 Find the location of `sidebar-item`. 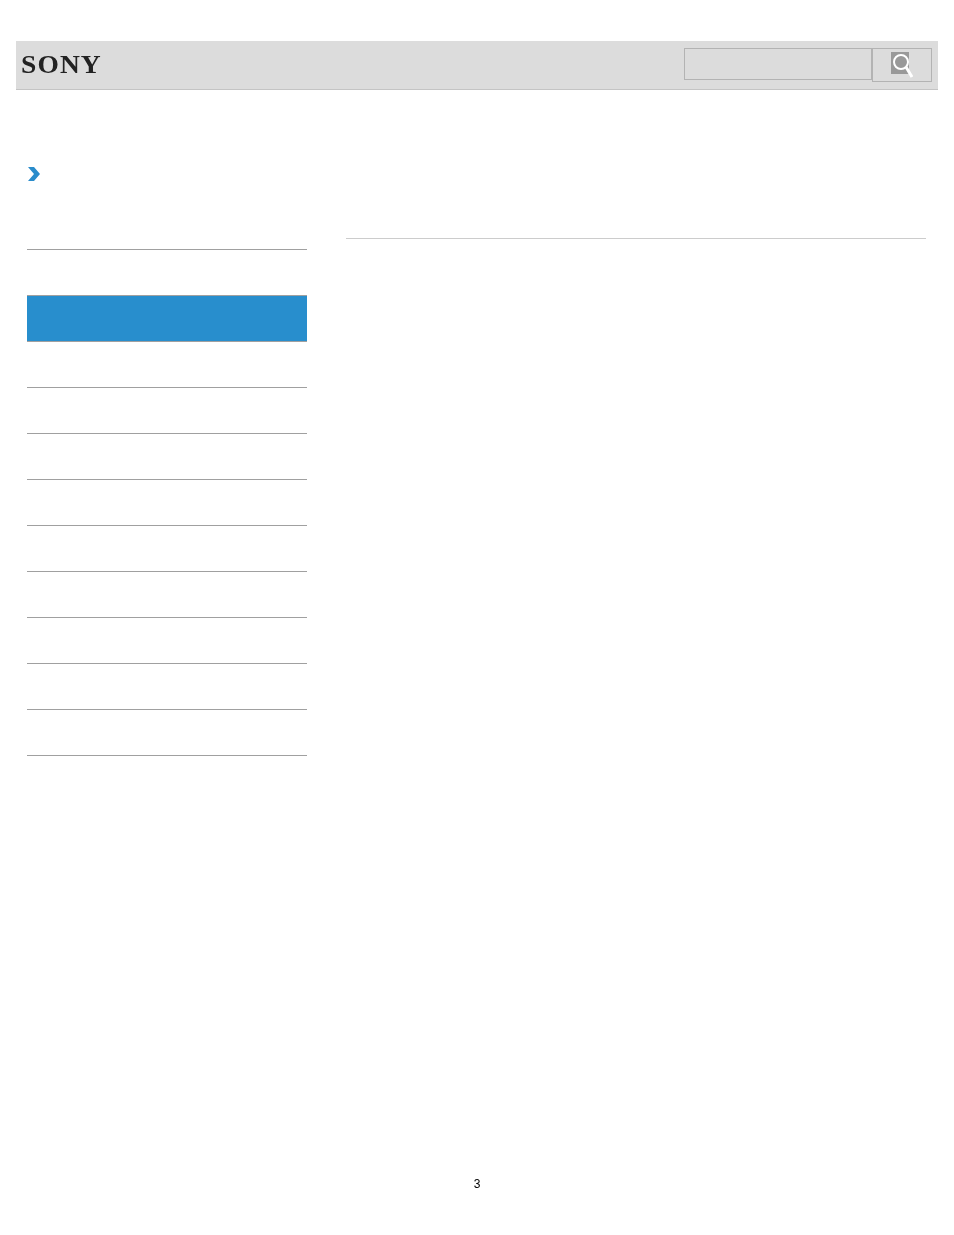

sidebar-item is located at coordinates (167, 319).